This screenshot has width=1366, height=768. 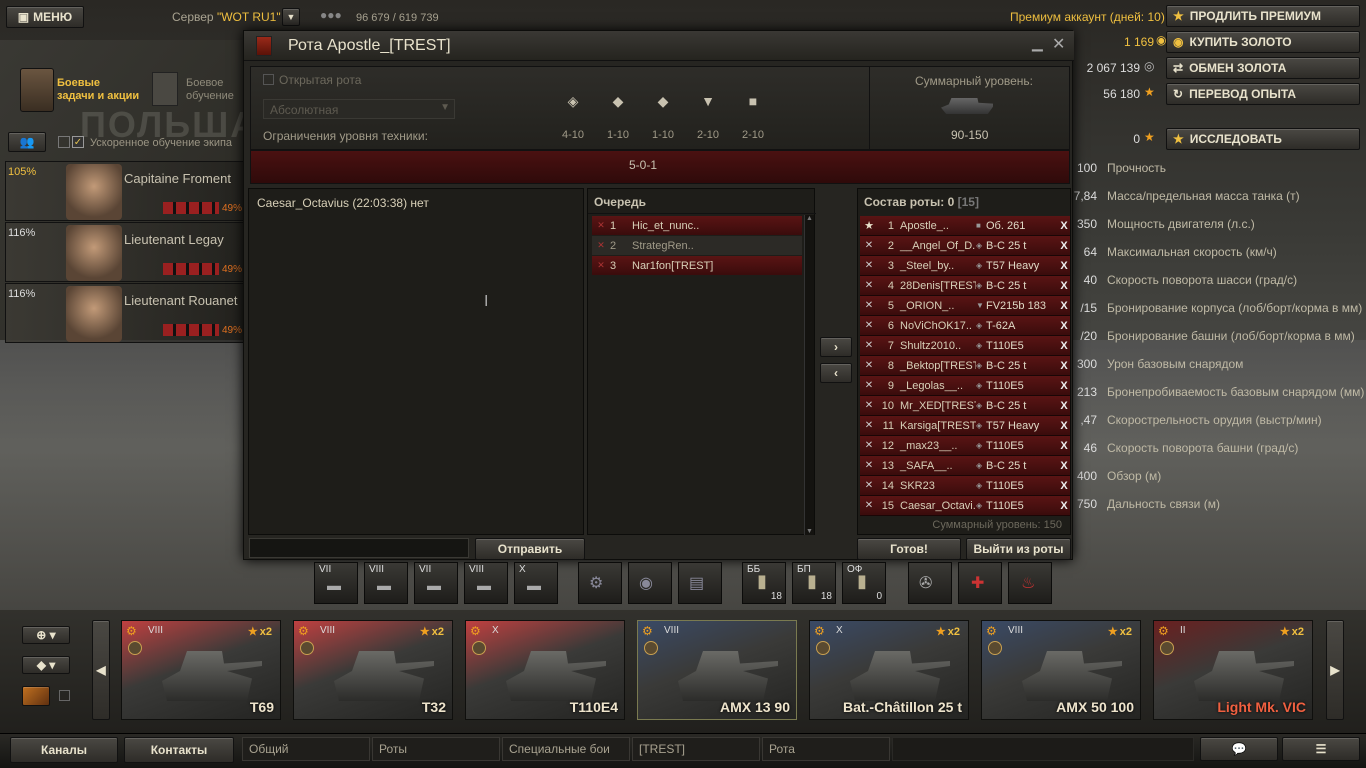 What do you see at coordinates (965, 486) in the screenshot?
I see `roster-row: ✕ 14 SKR23 ◈ T110E5 X` at bounding box center [965, 486].